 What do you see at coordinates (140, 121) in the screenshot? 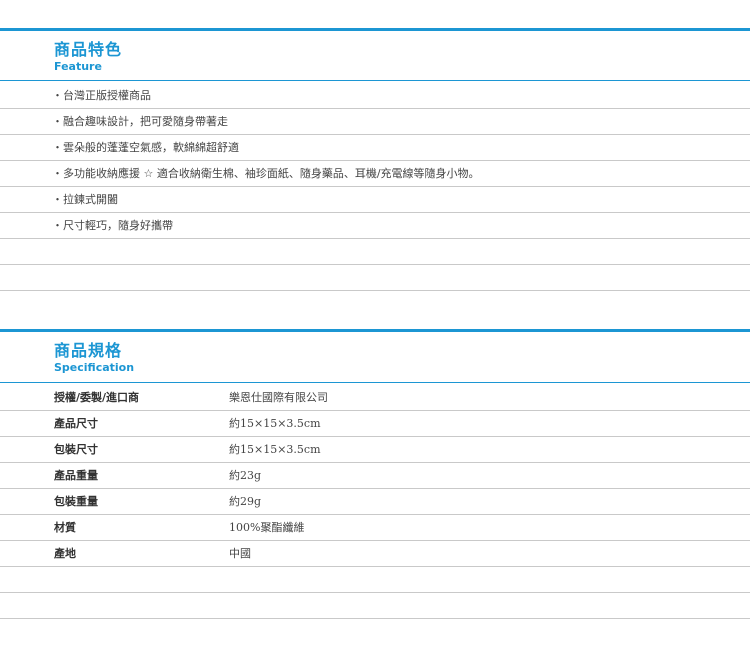
I see `feature-item-text: ・融合趣味設計，把可愛隨身帶著走` at bounding box center [140, 121].